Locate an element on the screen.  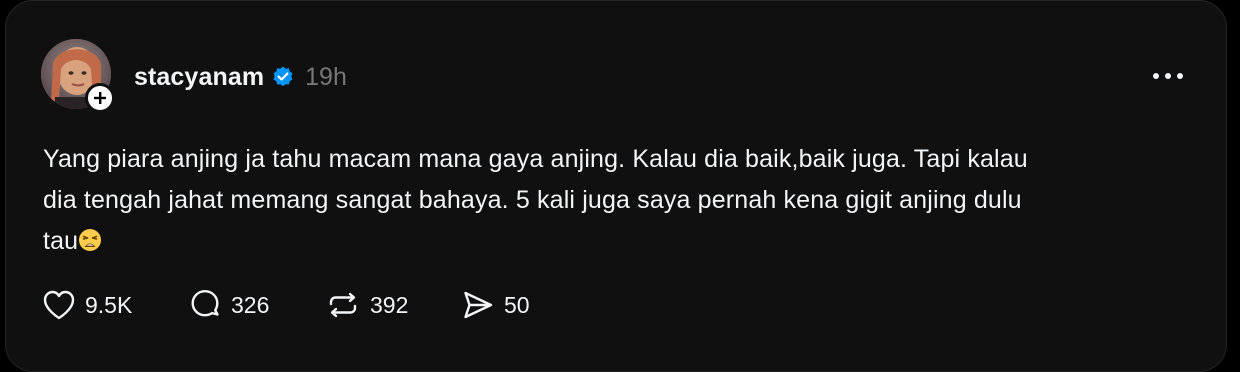
share-count: 50 is located at coordinates (517, 304).